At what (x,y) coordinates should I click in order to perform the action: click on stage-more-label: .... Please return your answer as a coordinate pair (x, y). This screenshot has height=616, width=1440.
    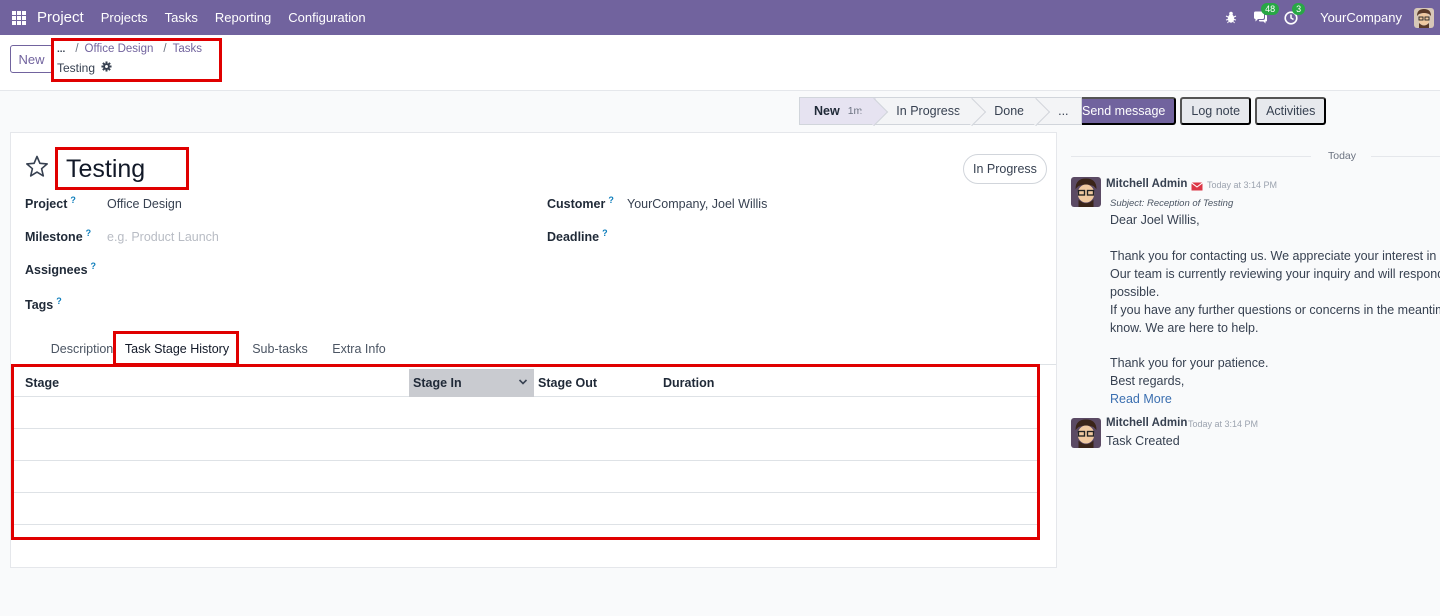
    Looking at the image, I should click on (1063, 111).